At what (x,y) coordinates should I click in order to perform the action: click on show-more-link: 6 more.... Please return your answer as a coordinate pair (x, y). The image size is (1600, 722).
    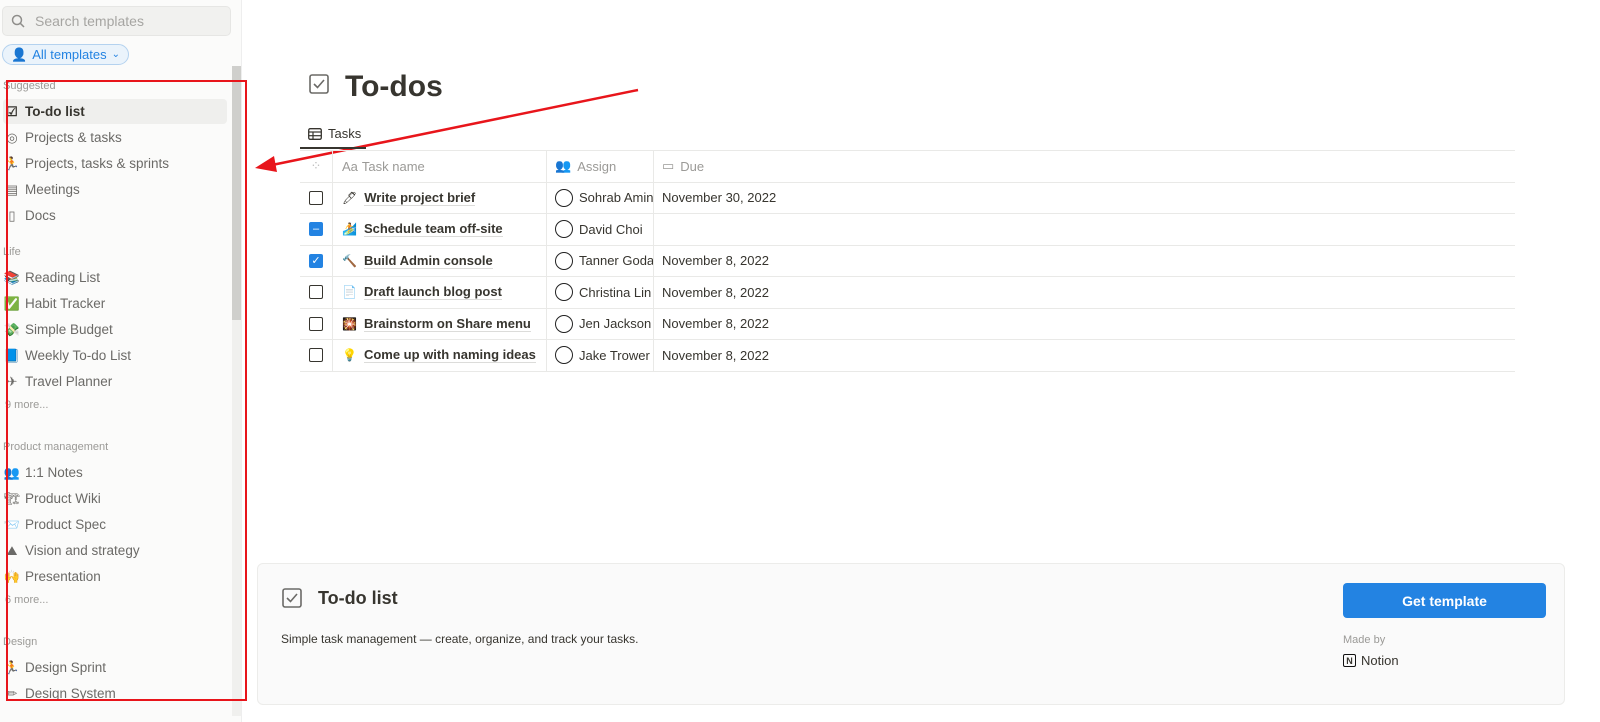
    Looking at the image, I should click on (26, 600).